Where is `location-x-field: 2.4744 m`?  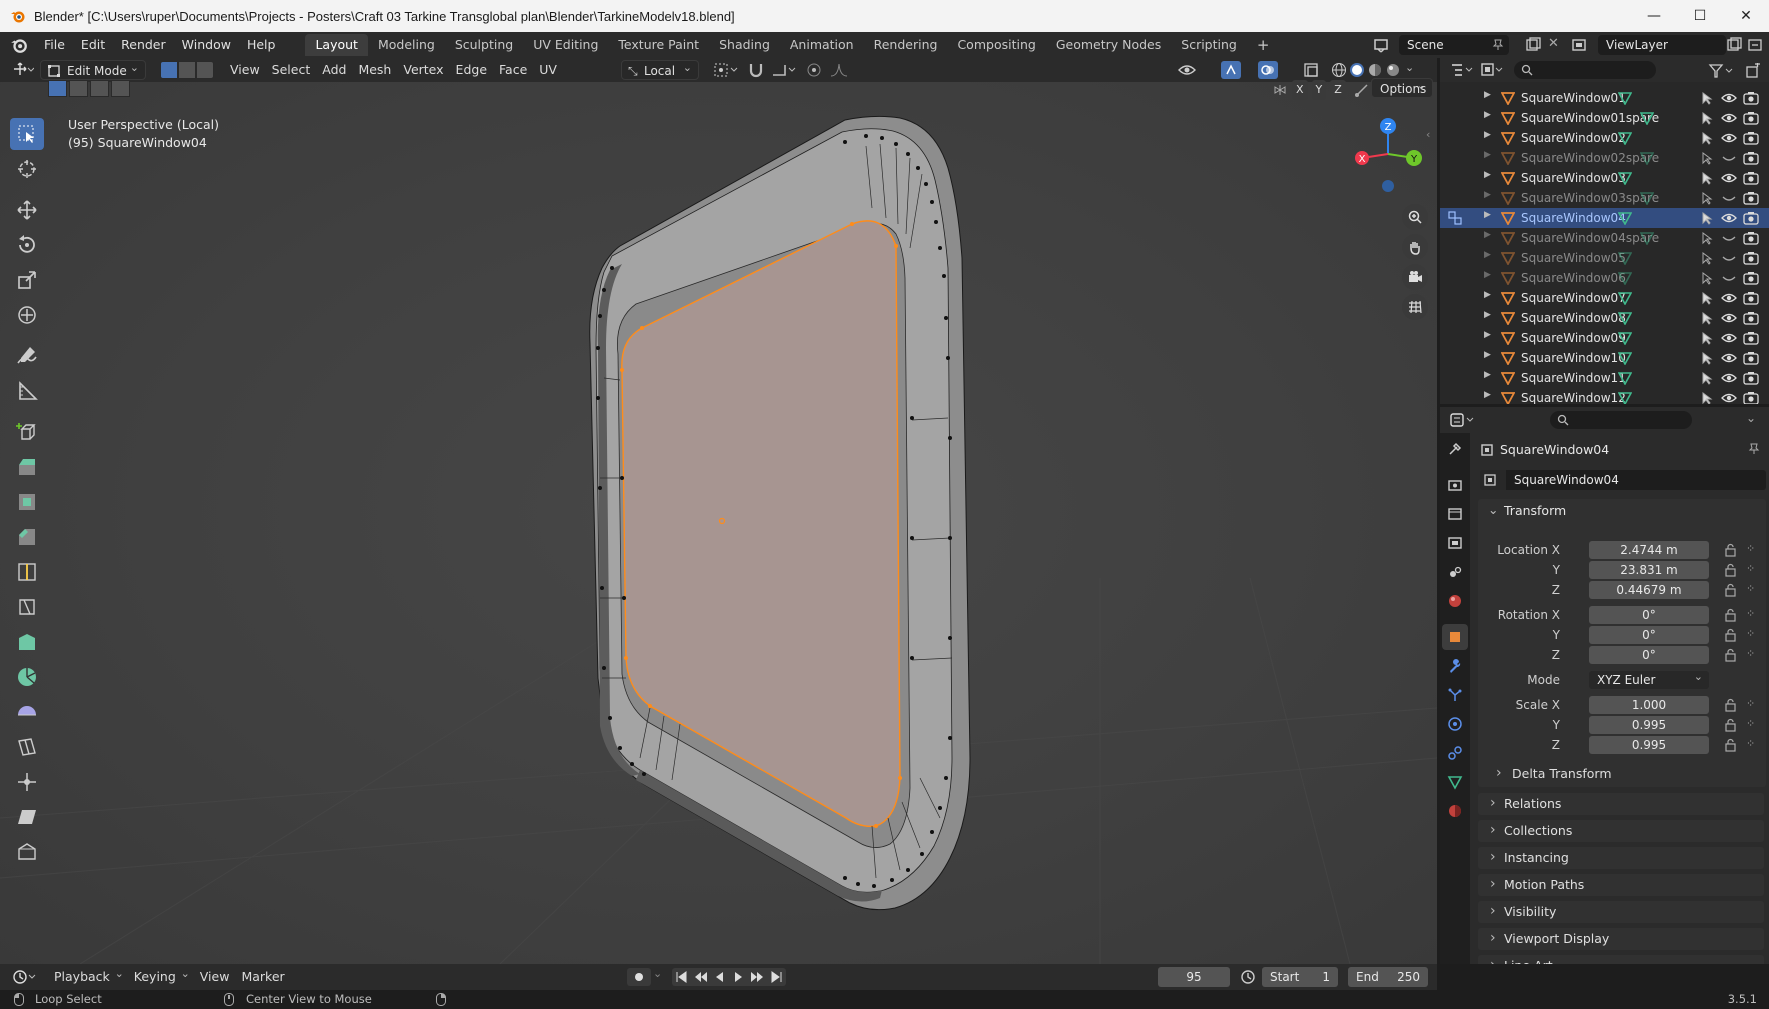
location-x-field: 2.4744 m is located at coordinates (1649, 550).